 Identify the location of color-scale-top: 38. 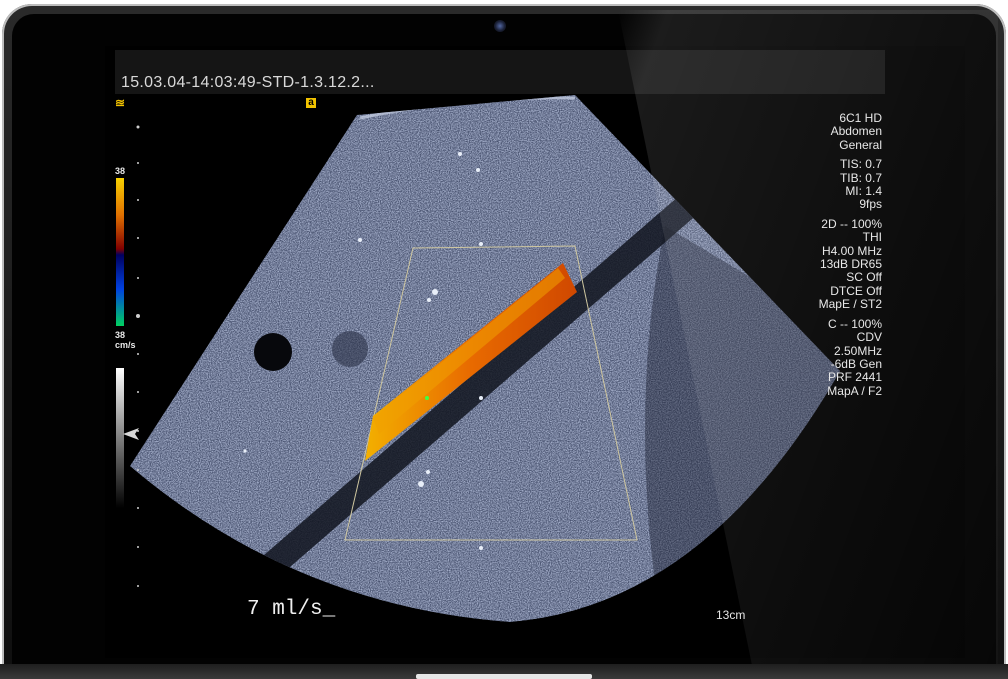
(120, 171).